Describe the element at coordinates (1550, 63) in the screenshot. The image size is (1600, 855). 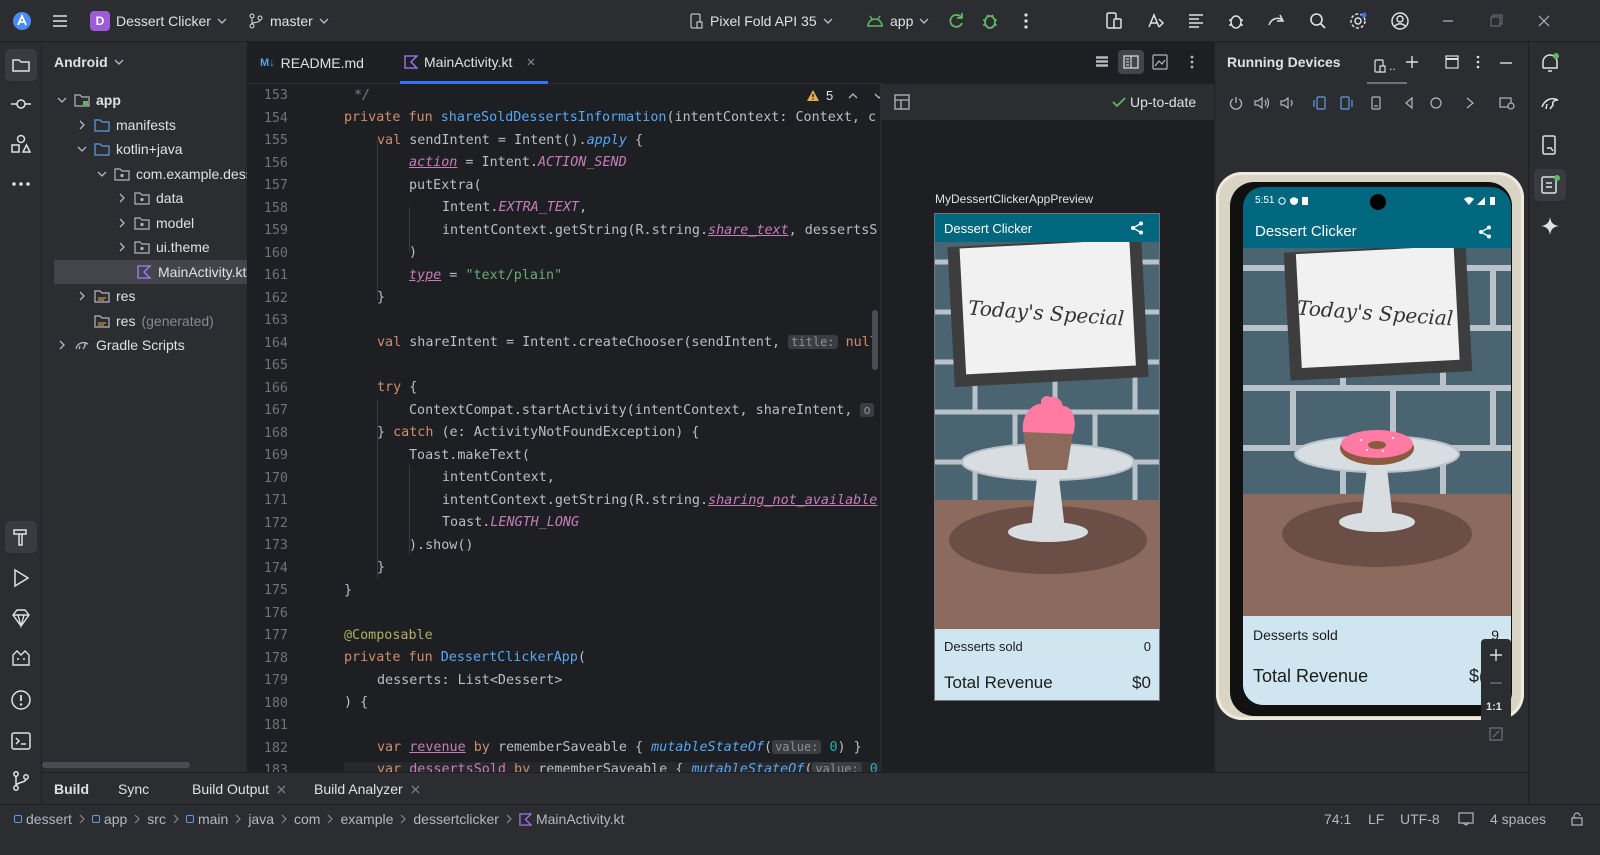
I see `notifications-icon` at that location.